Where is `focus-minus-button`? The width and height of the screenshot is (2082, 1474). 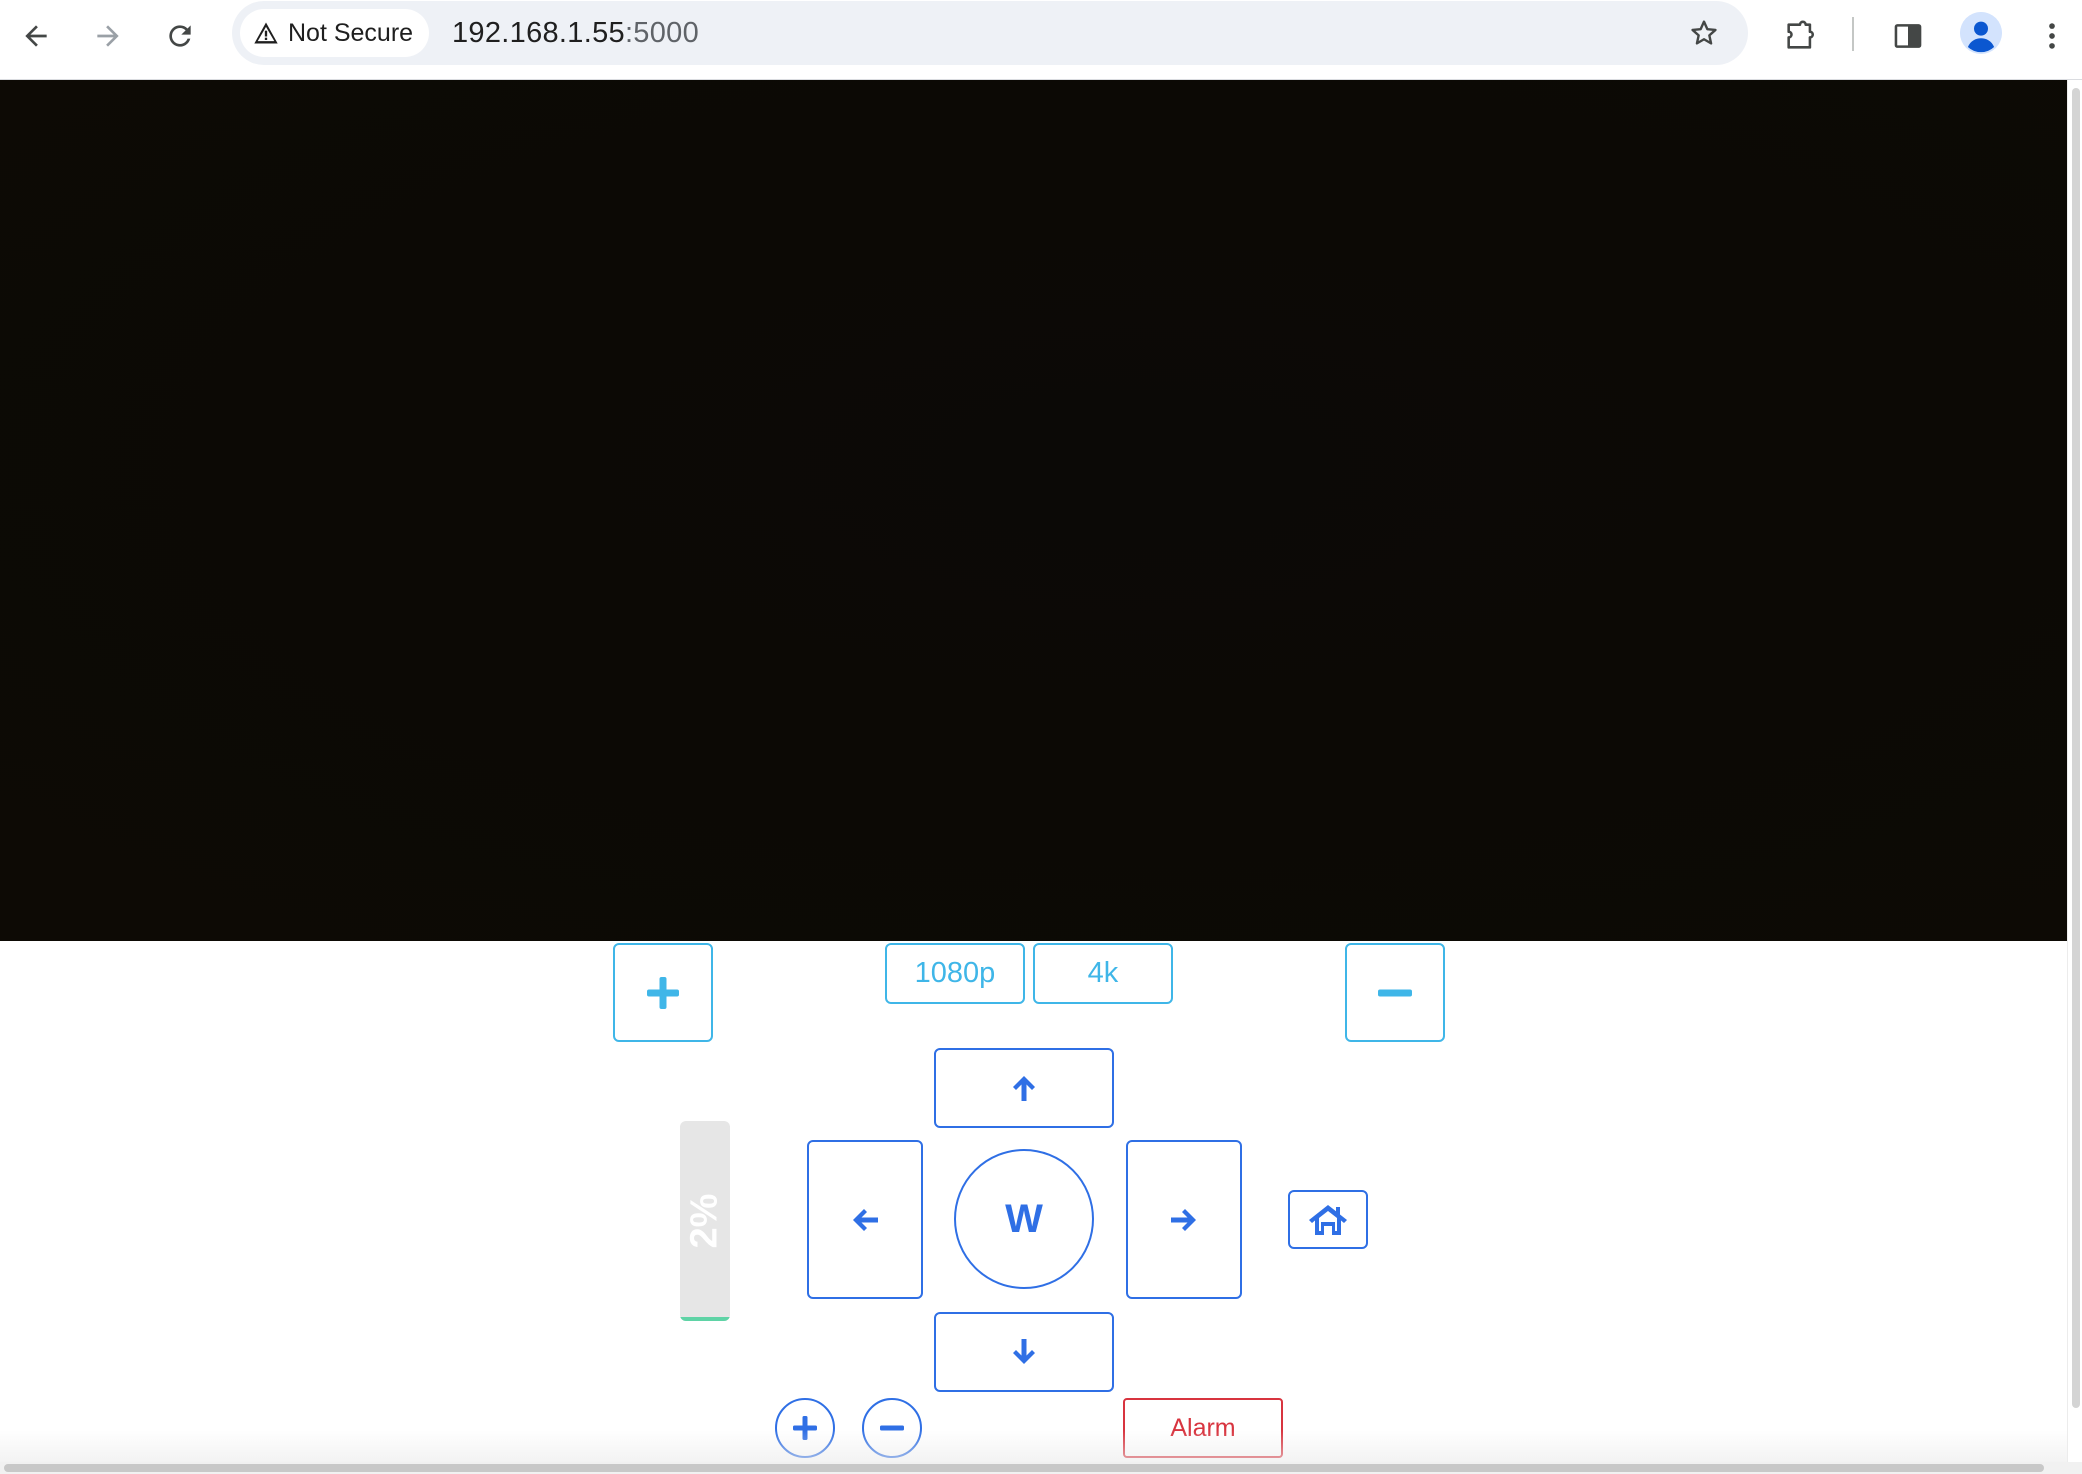 focus-minus-button is located at coordinates (892, 1428).